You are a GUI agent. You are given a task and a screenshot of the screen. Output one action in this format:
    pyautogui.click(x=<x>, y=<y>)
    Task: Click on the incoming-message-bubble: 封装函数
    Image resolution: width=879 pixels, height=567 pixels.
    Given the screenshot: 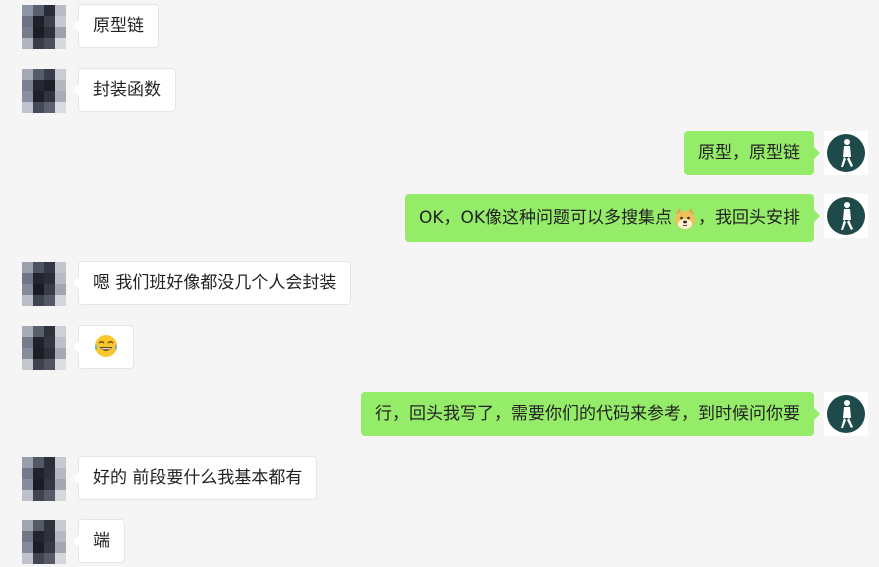 What is the action you would take?
    pyautogui.click(x=124, y=90)
    